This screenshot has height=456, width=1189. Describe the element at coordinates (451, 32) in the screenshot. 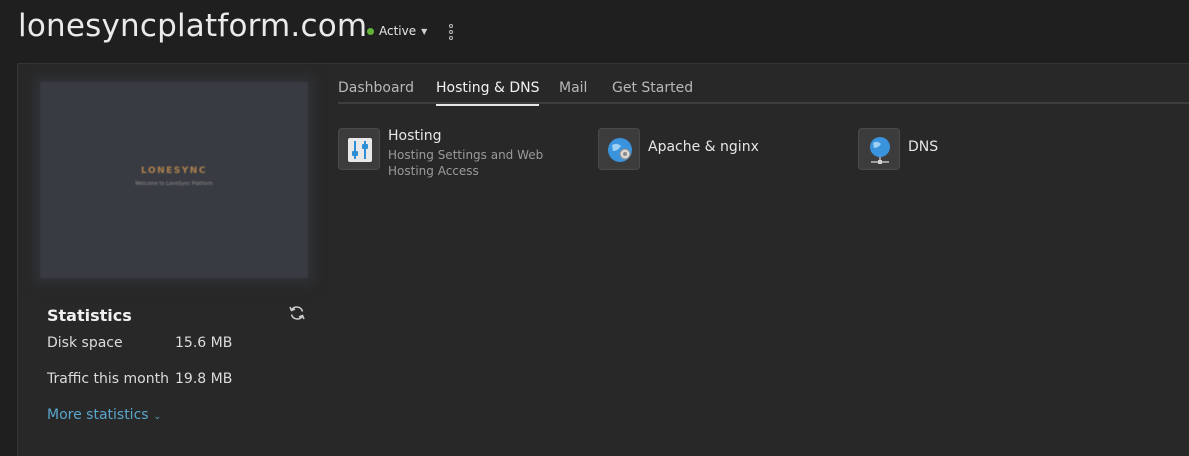

I see `more-options-icon` at that location.